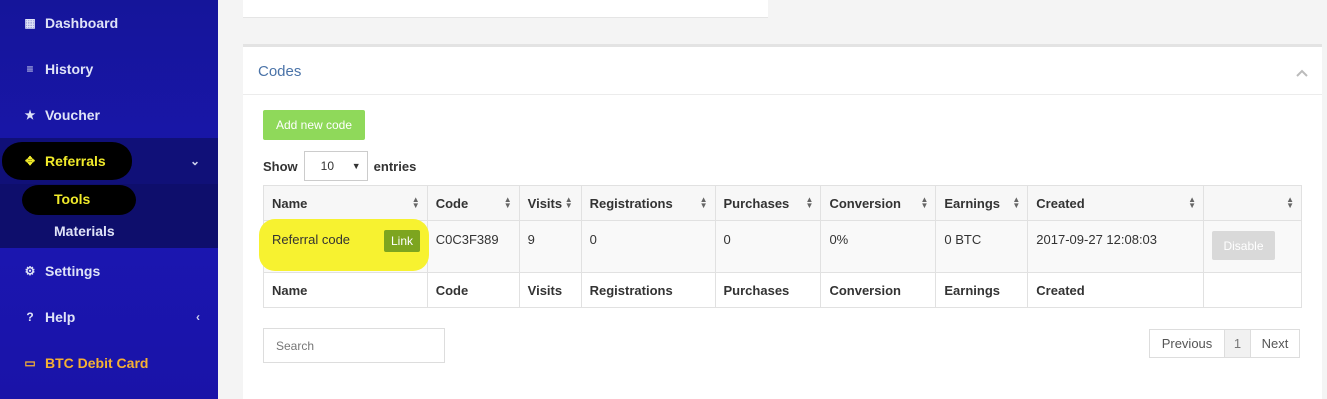  What do you see at coordinates (109, 161) in the screenshot?
I see `nav-referrals: ✥ Referrals ⌄` at bounding box center [109, 161].